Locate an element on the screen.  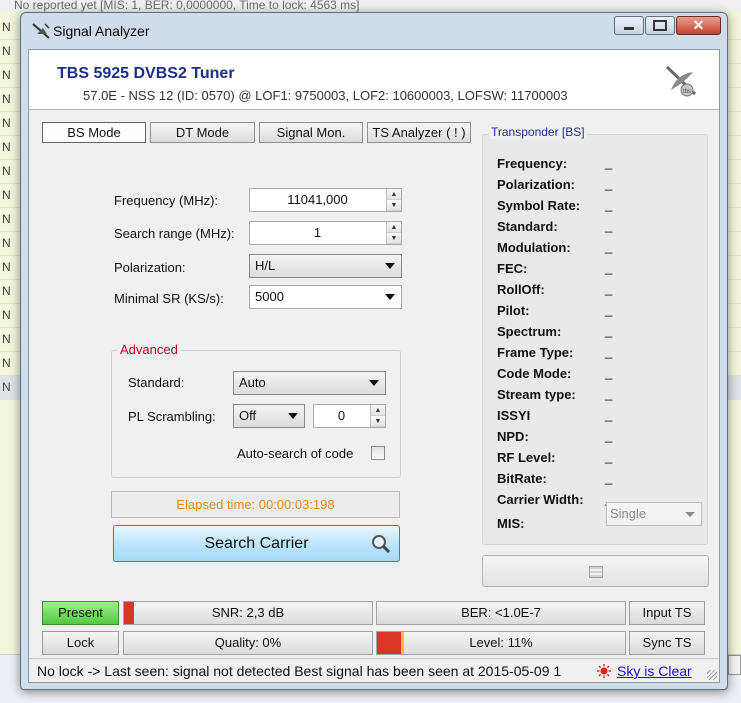
maximize-icon is located at coordinates (660, 25).